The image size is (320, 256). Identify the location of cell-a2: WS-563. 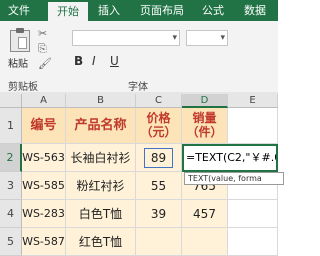
(44, 158).